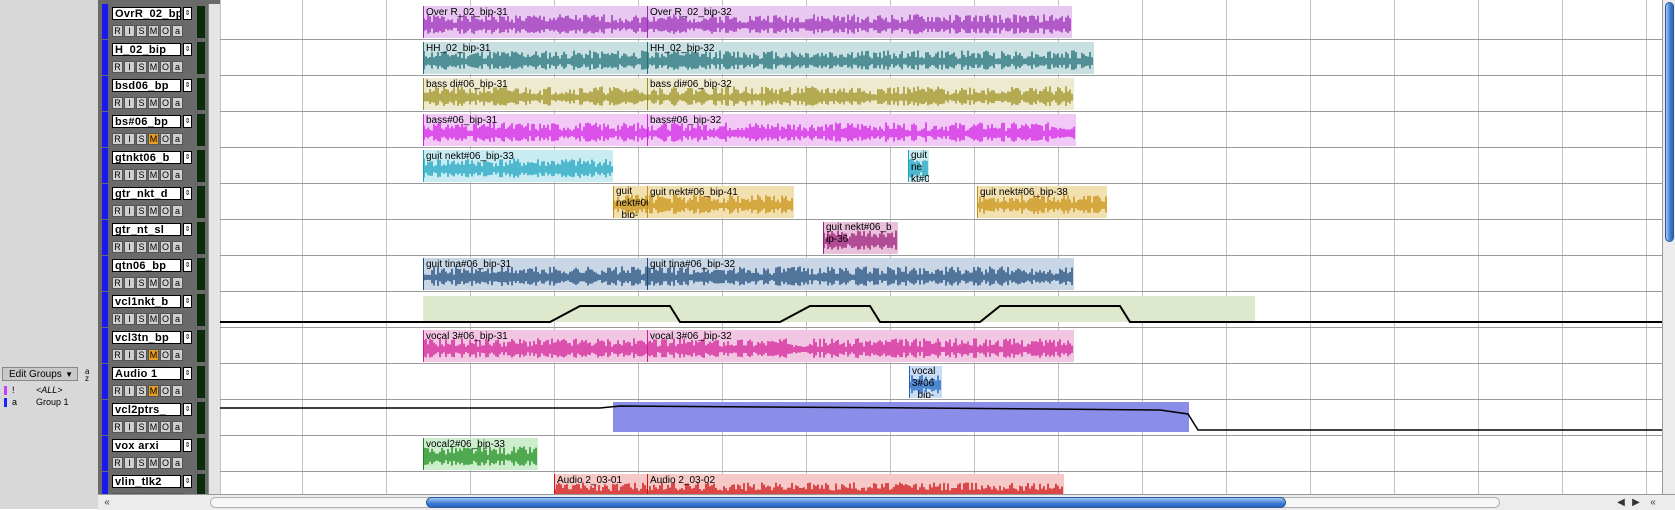 The height and width of the screenshot is (510, 1675). Describe the element at coordinates (146, 13) in the screenshot. I see `track-name: OvrR_02_bp` at that location.